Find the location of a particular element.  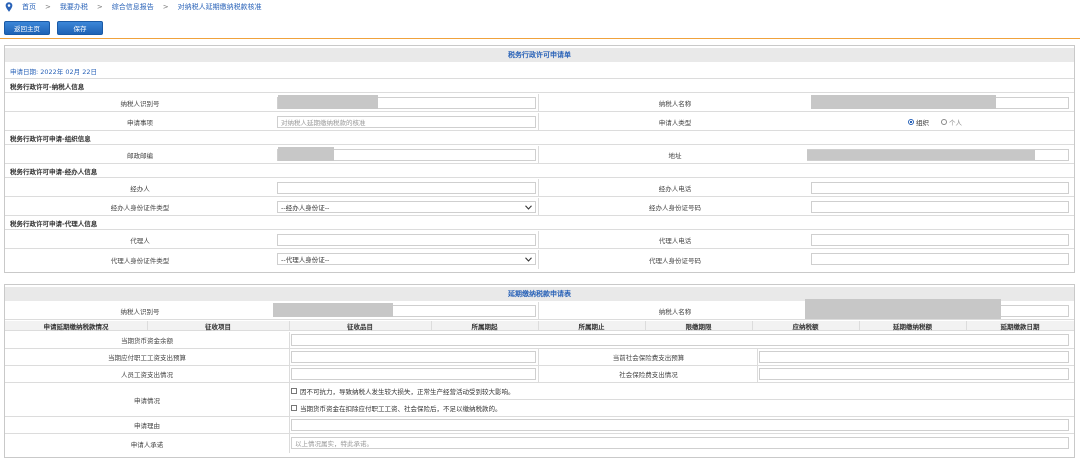

cash-balance-input is located at coordinates (680, 340).